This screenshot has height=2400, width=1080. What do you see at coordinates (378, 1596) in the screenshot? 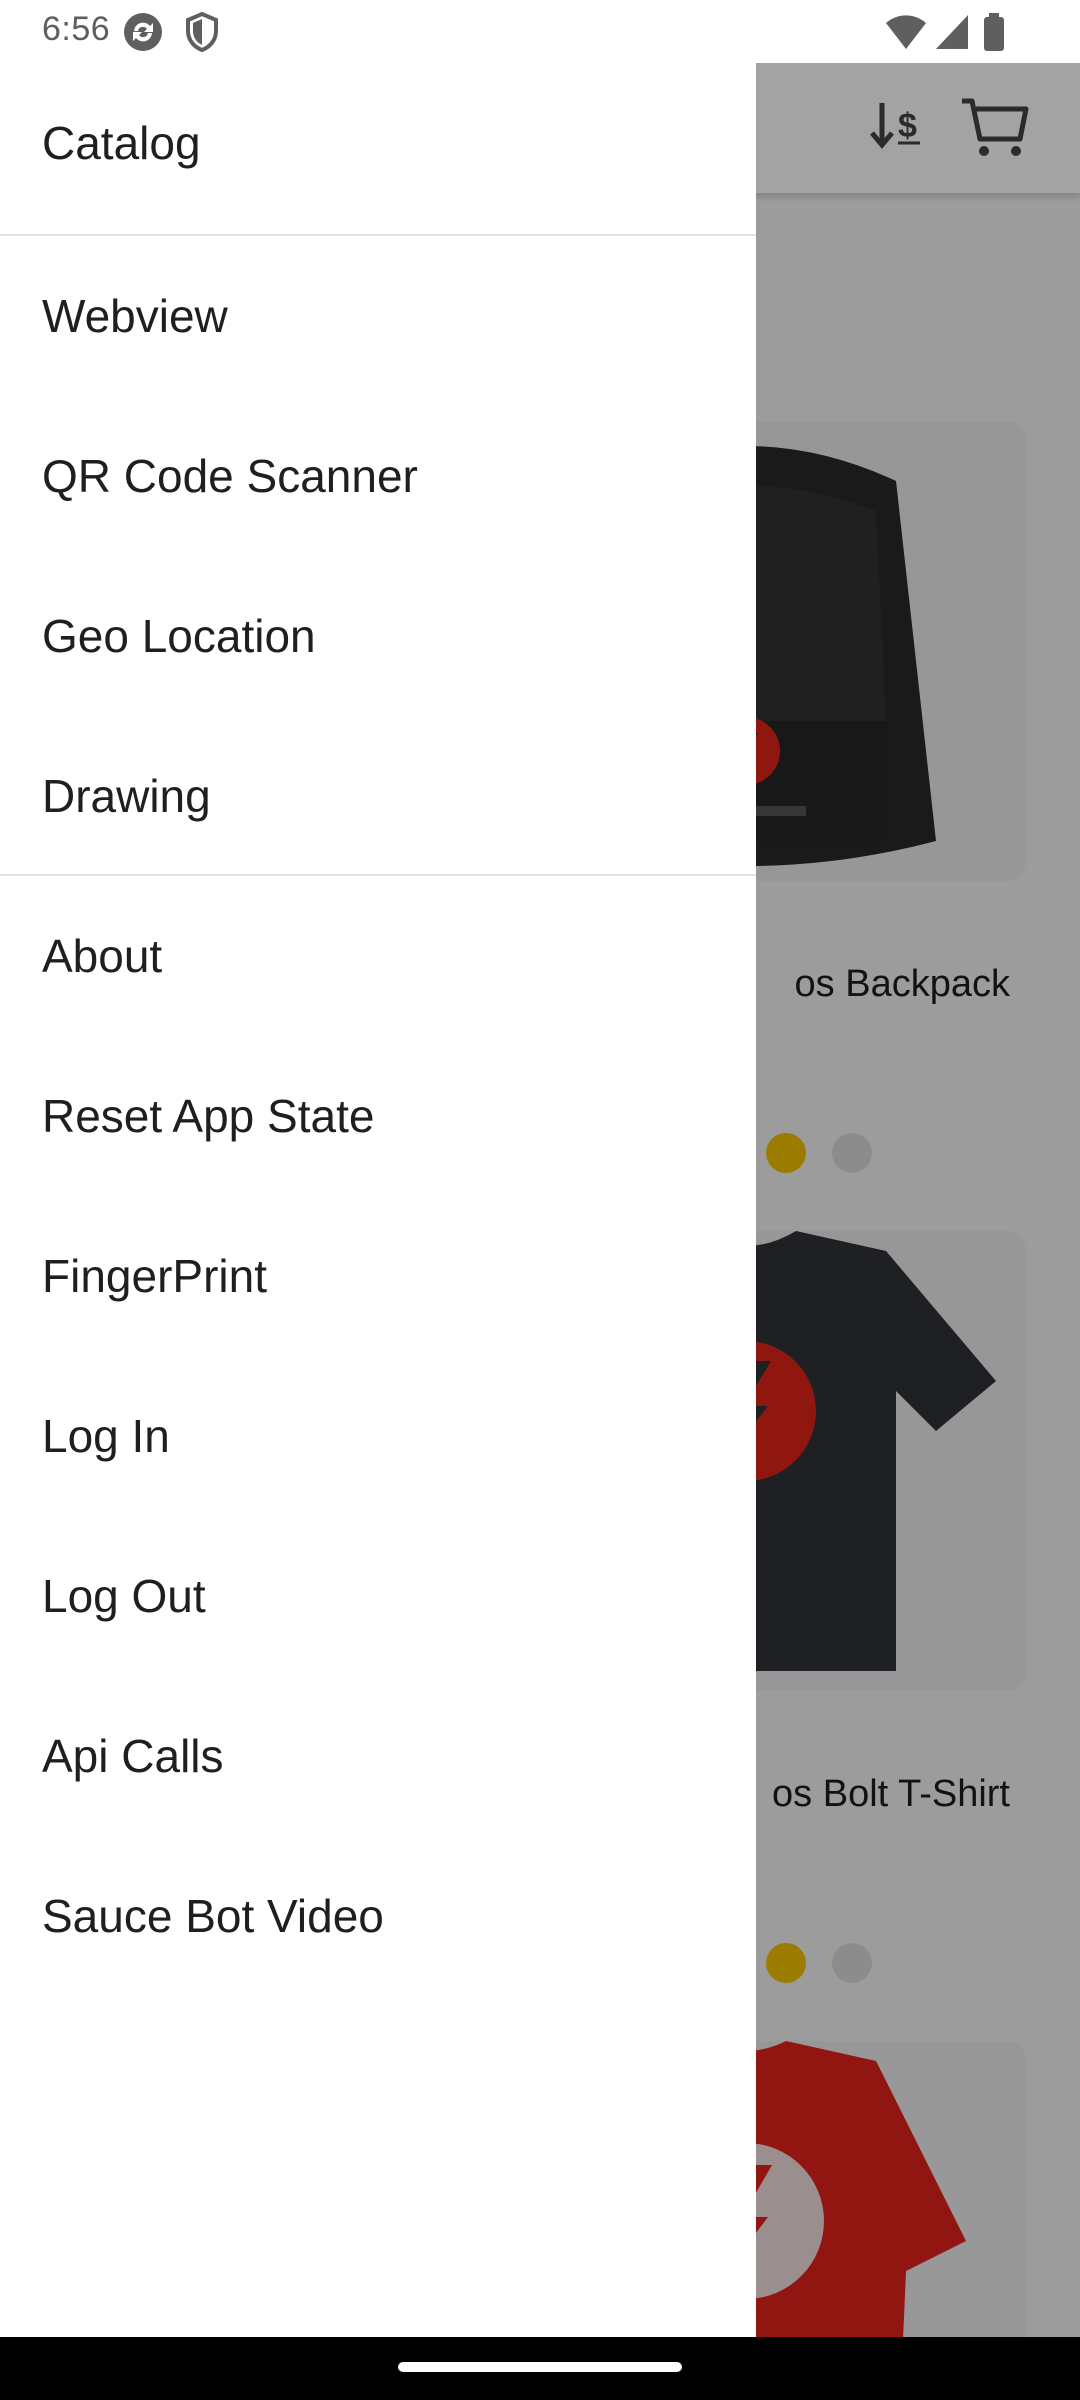
I see `menu-item-log-out: Log Out` at bounding box center [378, 1596].